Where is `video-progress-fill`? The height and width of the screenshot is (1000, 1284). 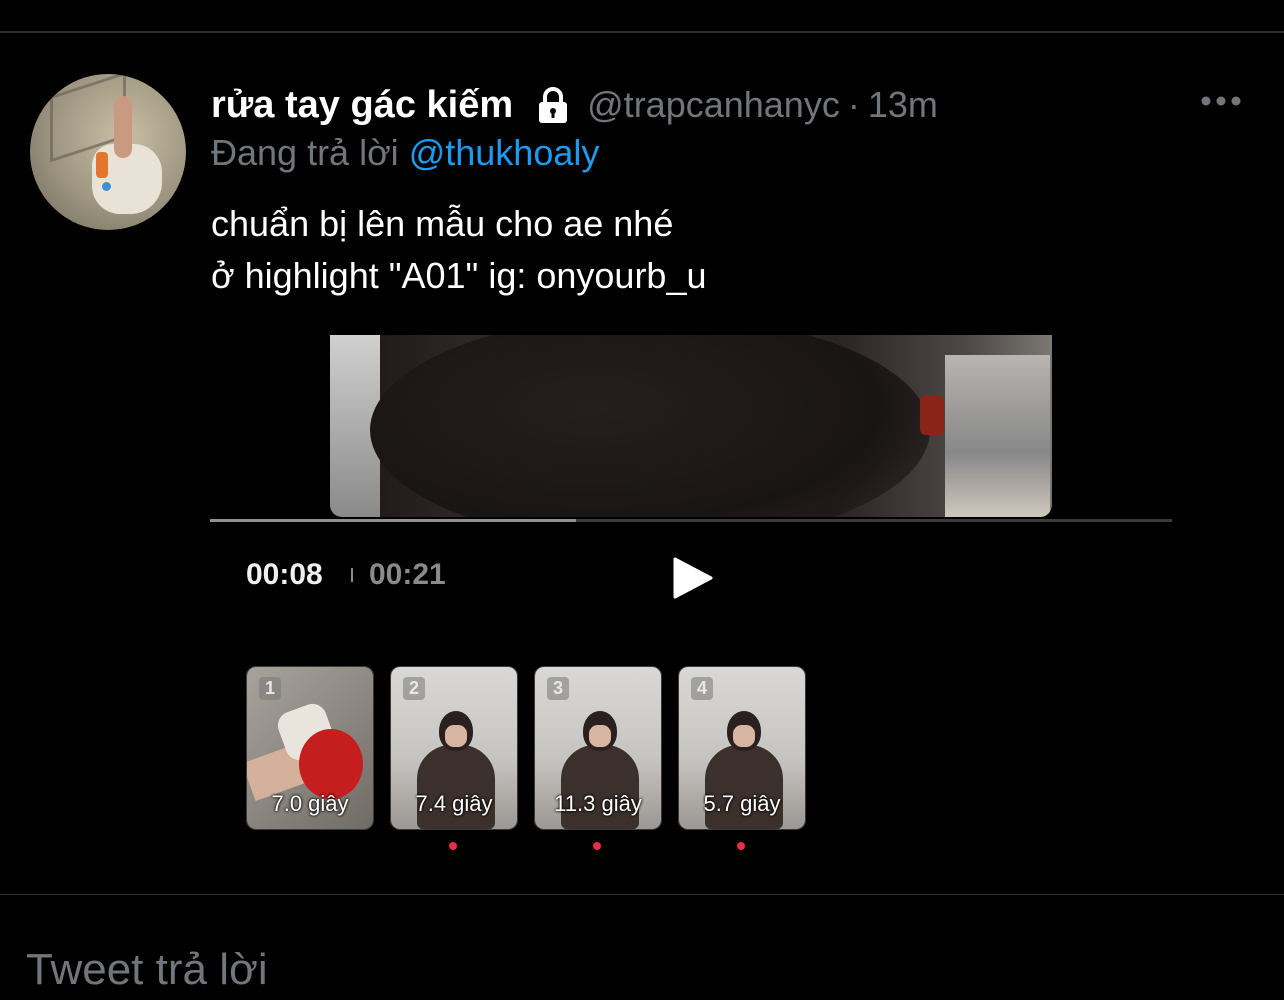
video-progress-fill is located at coordinates (393, 520).